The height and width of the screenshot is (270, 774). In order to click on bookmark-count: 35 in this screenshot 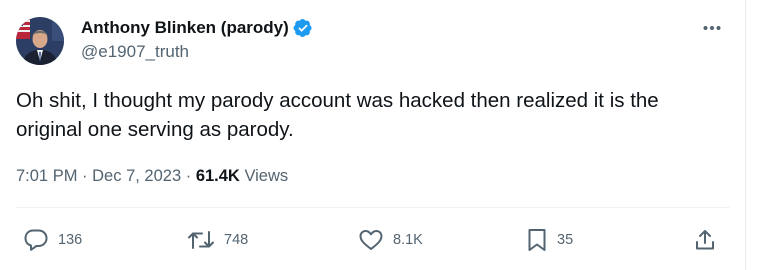, I will do `click(565, 240)`.